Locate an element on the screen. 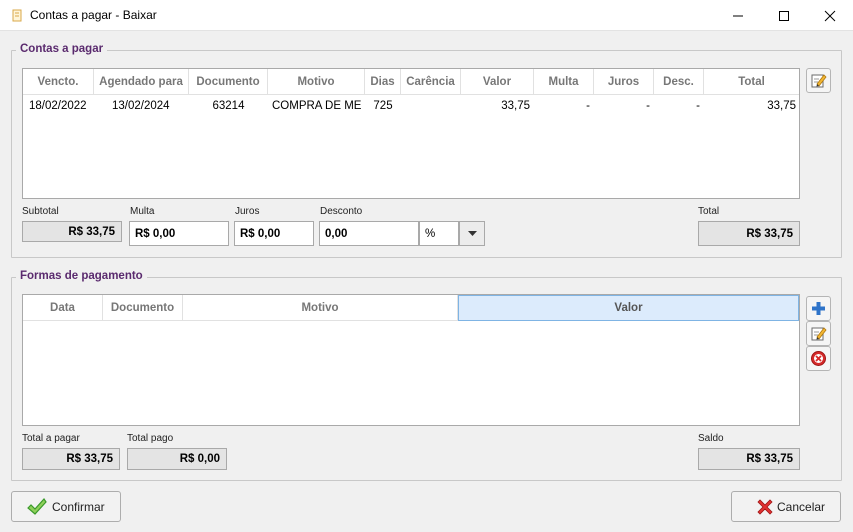  close-icon is located at coordinates (830, 15).